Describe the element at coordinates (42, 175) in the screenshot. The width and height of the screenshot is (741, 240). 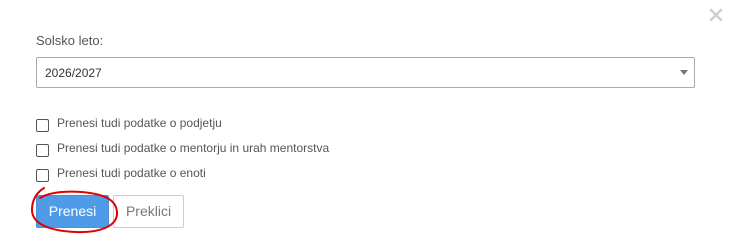
I see `option-unit-checkbox` at that location.